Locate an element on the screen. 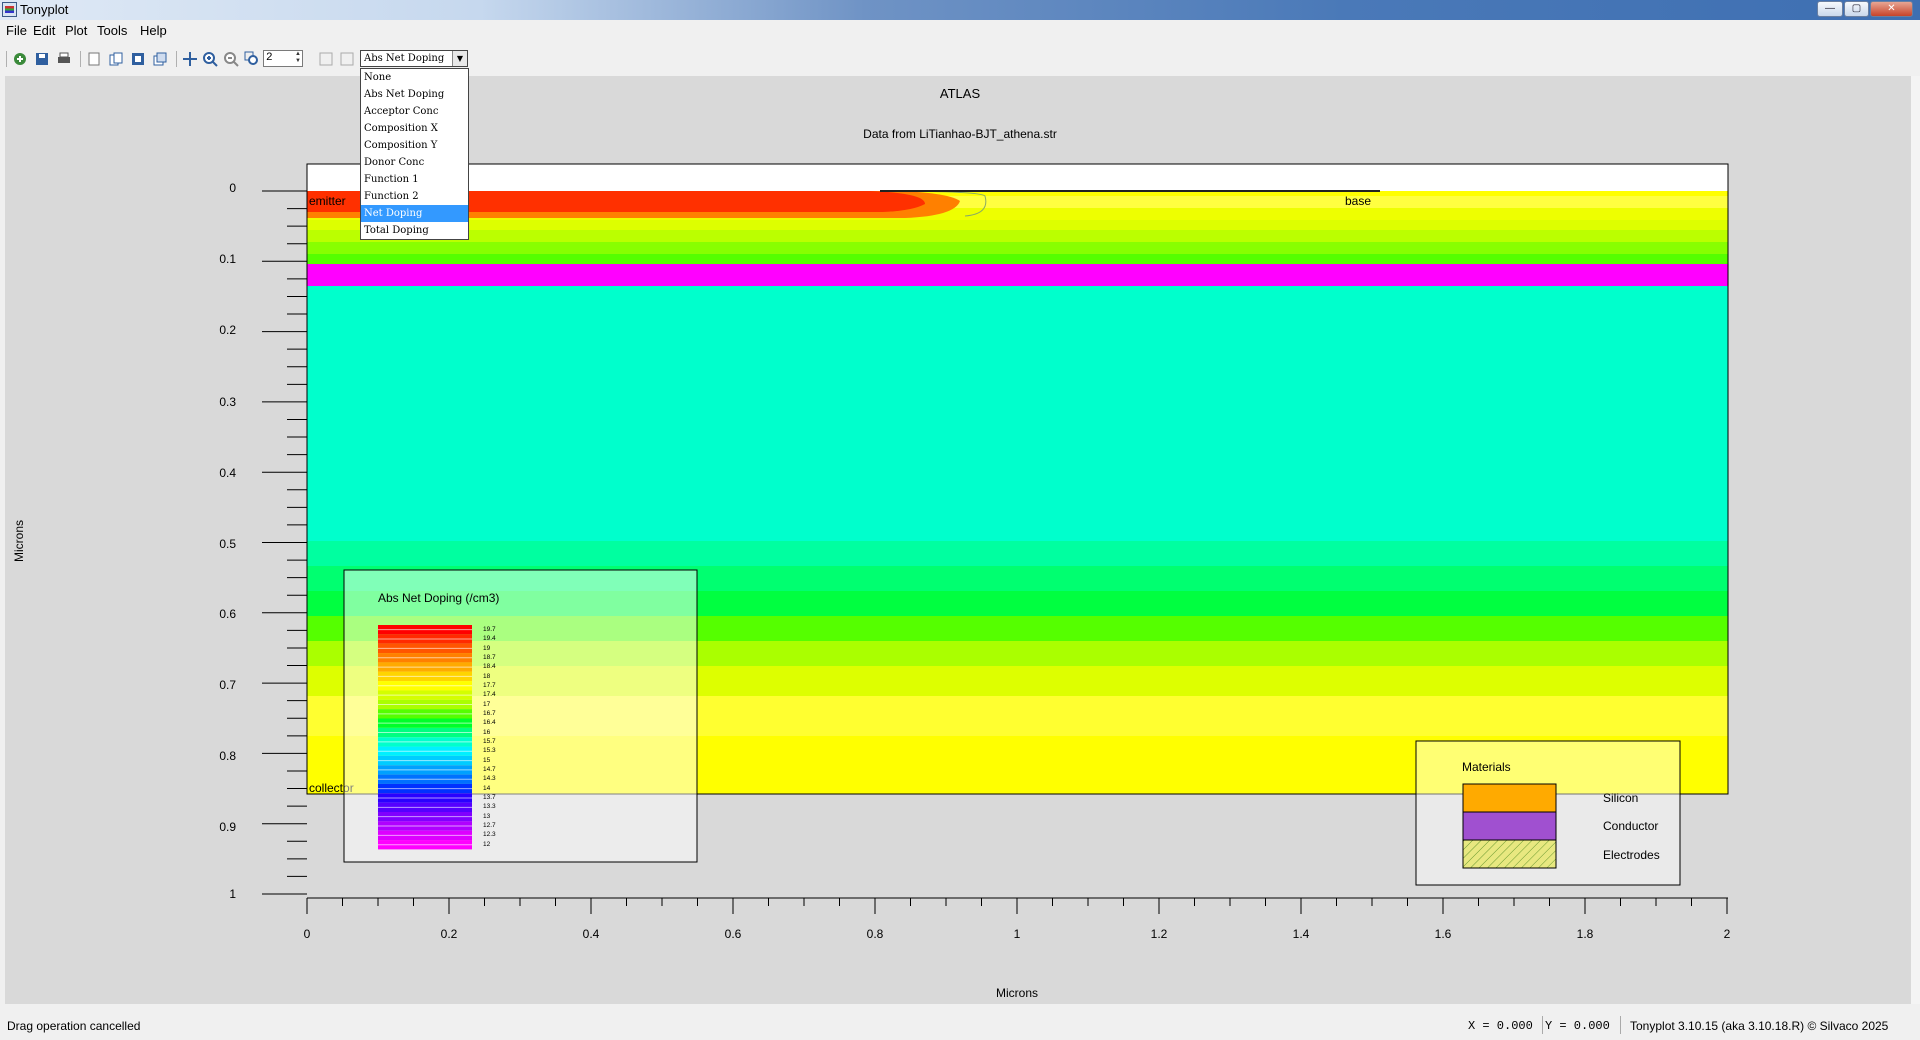 Image resolution: width=1920 pixels, height=1040 pixels. emitter-label: emitter is located at coordinates (327, 201).